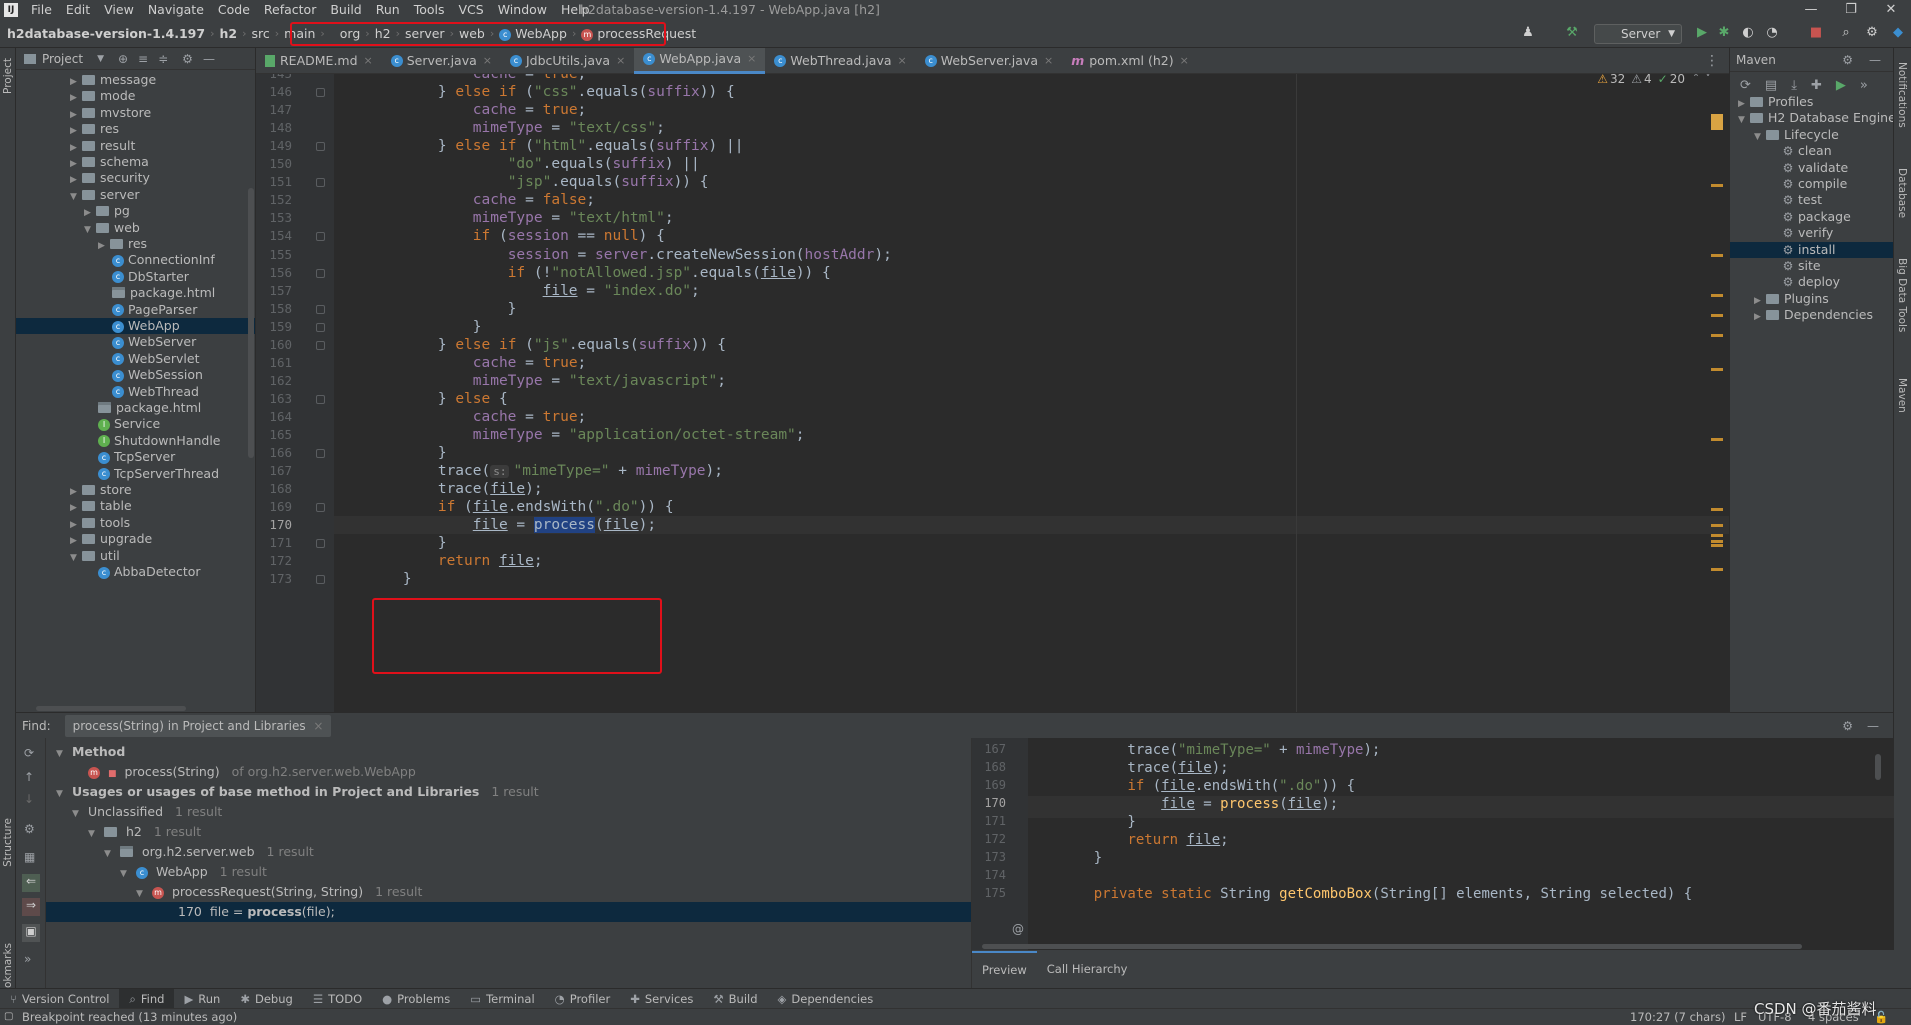 Image resolution: width=1911 pixels, height=1025 pixels. I want to click on status-message: Breakpoint reached (13 minutes ago), so click(129, 1017).